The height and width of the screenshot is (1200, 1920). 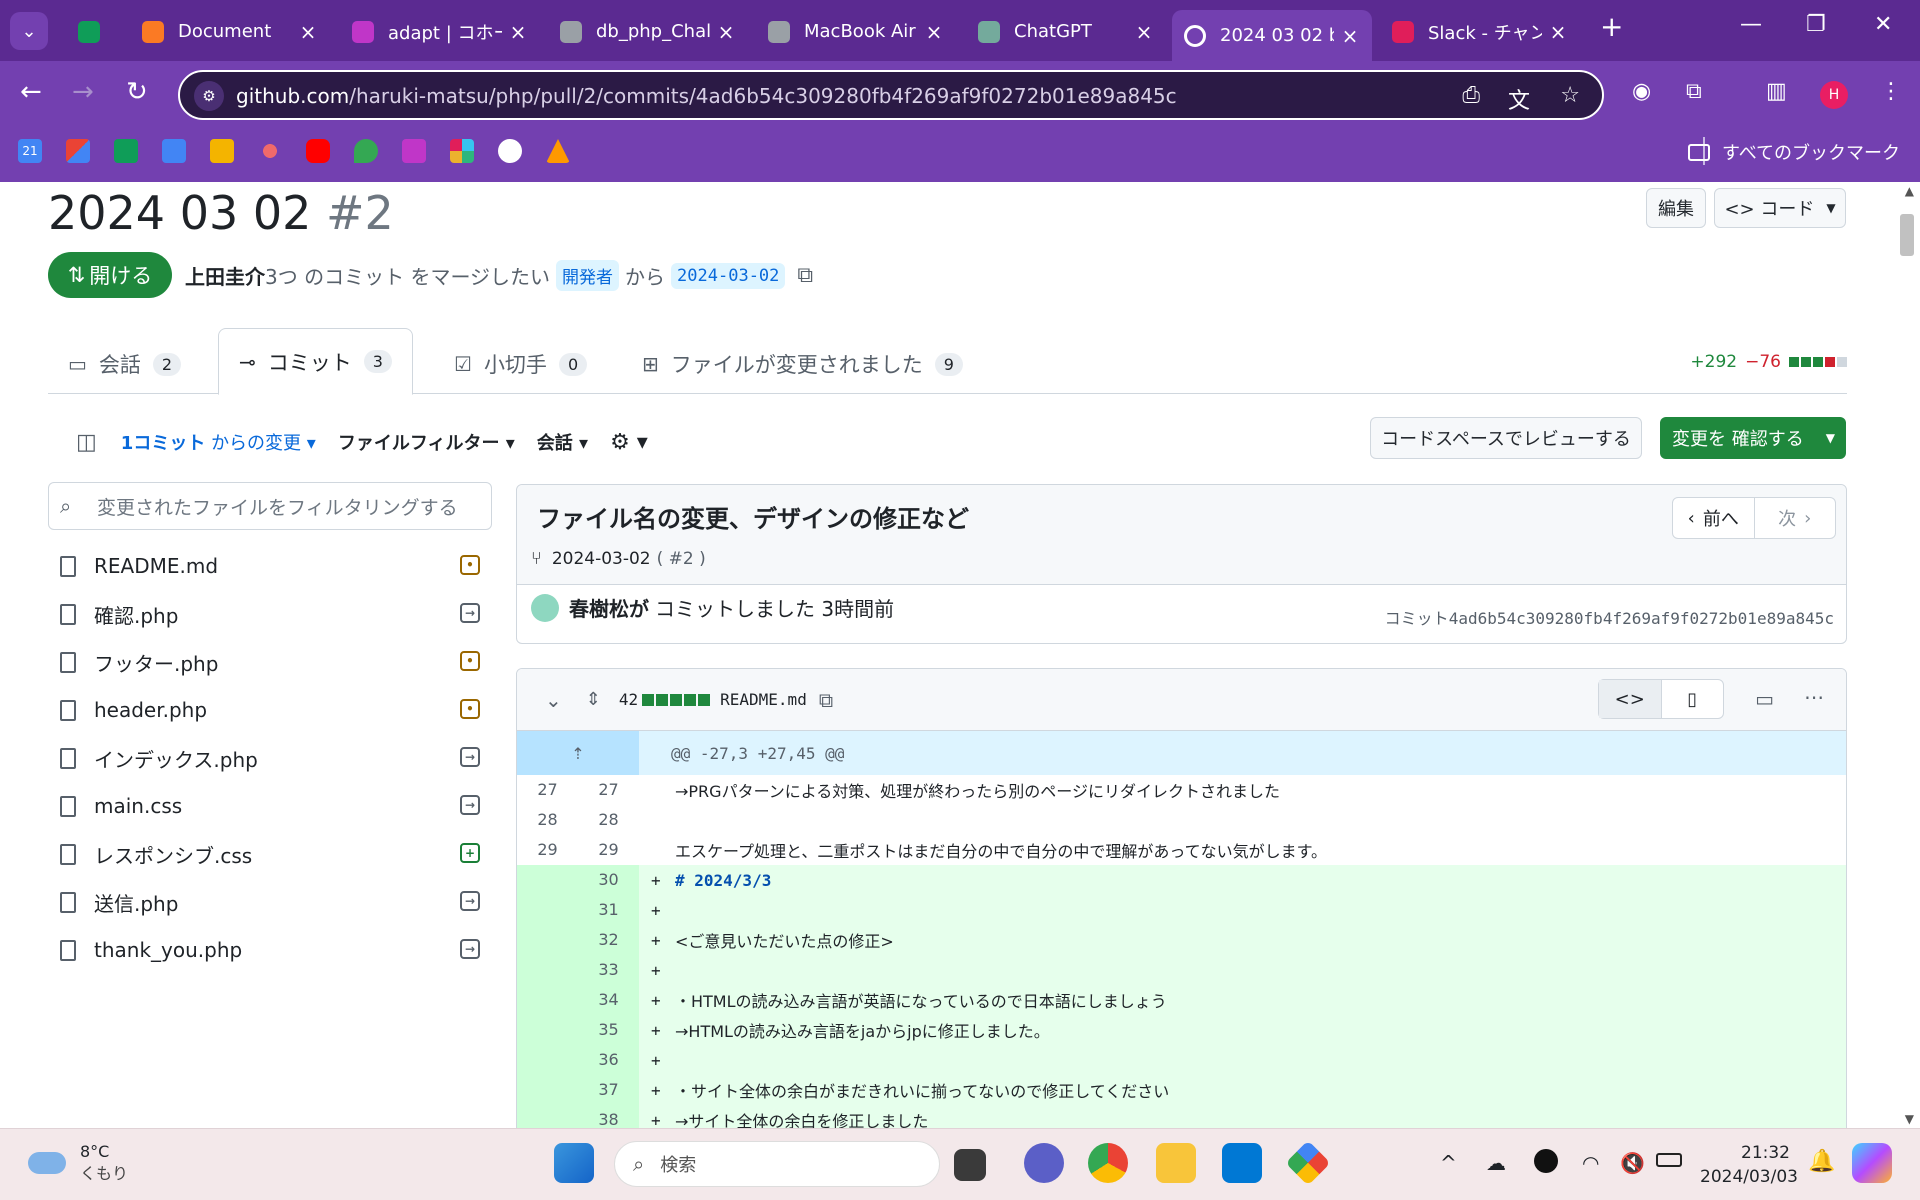 What do you see at coordinates (270, 662) in the screenshot?
I see `file-tree-item: フッター.php •` at bounding box center [270, 662].